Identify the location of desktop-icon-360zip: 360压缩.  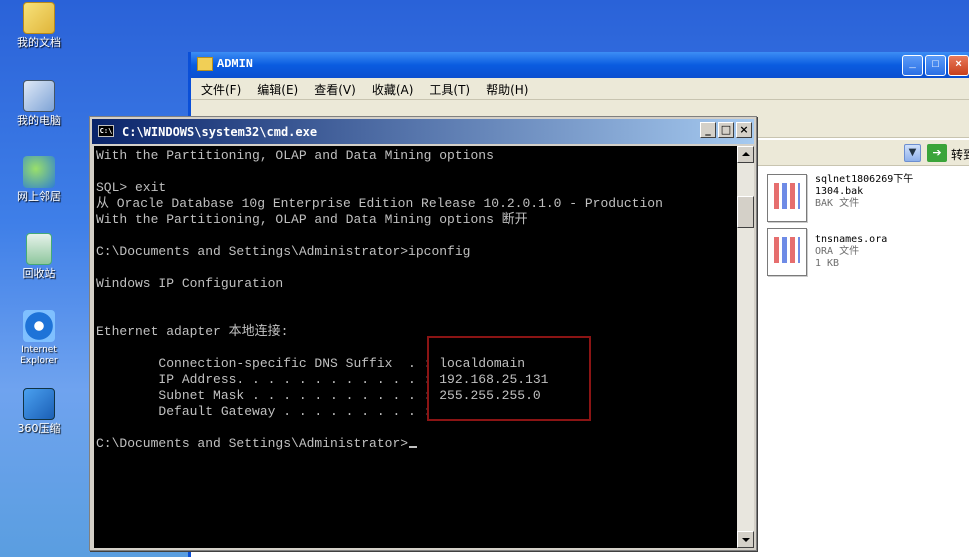
(39, 411).